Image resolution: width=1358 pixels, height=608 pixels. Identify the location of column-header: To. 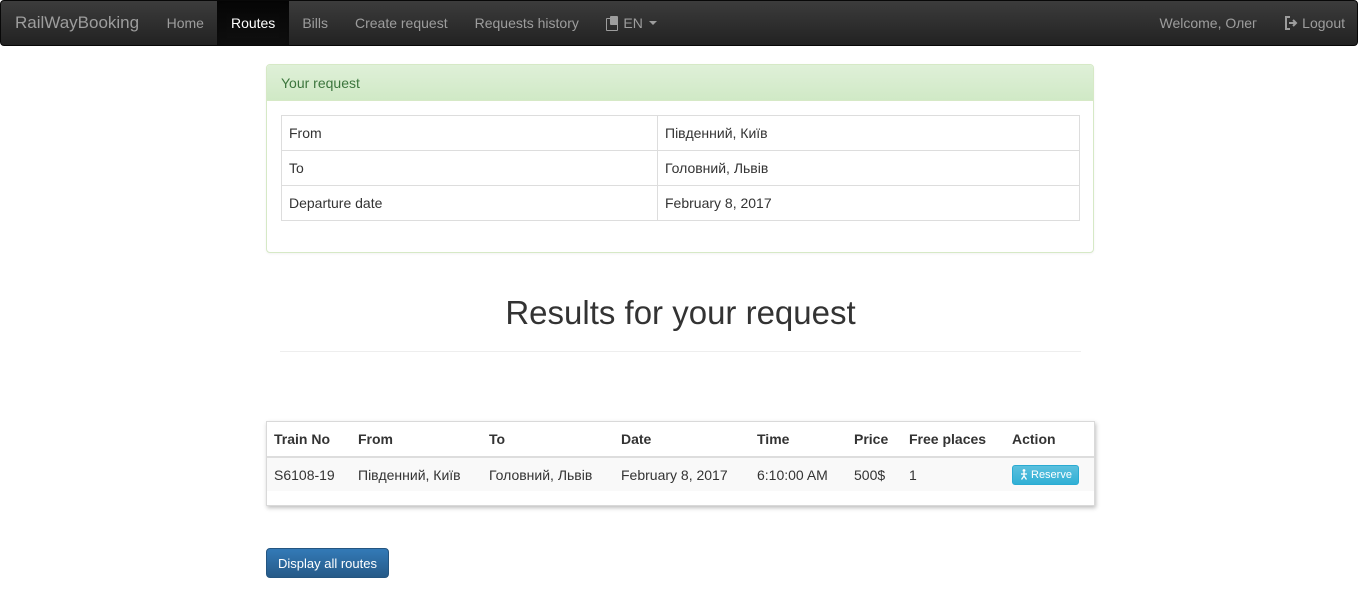
(548, 440).